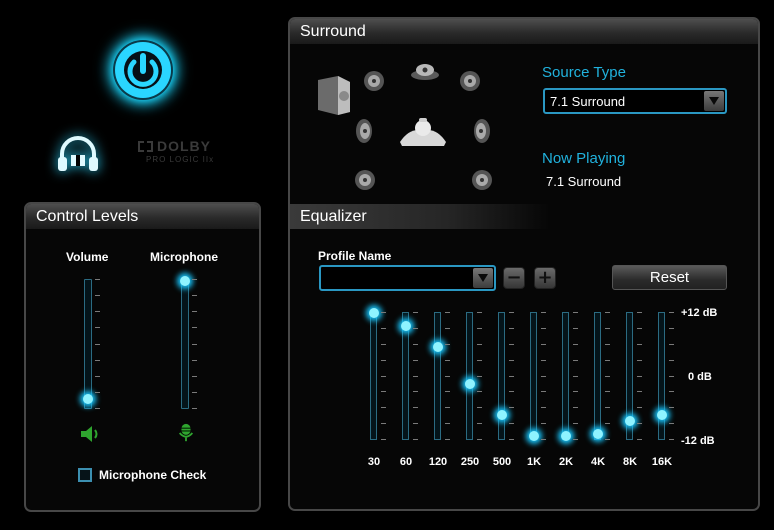 The image size is (774, 530). I want to click on front-left-speaker-icon, so click(374, 81).